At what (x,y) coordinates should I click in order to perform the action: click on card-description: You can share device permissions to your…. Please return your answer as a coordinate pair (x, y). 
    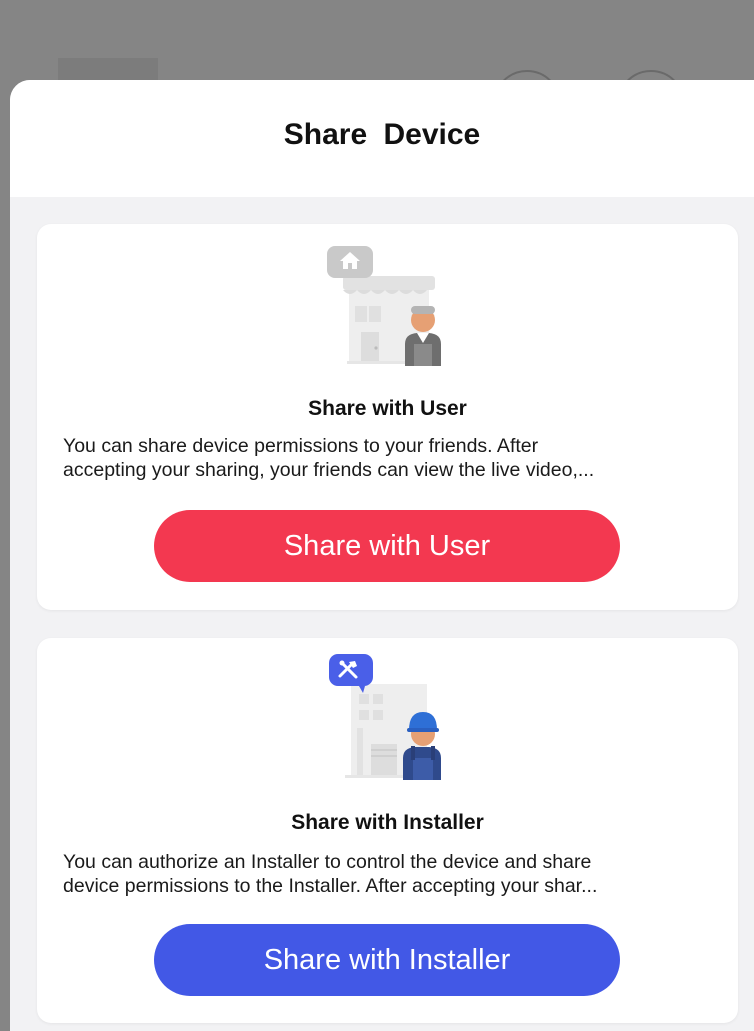
    Looking at the image, I should click on (388, 458).